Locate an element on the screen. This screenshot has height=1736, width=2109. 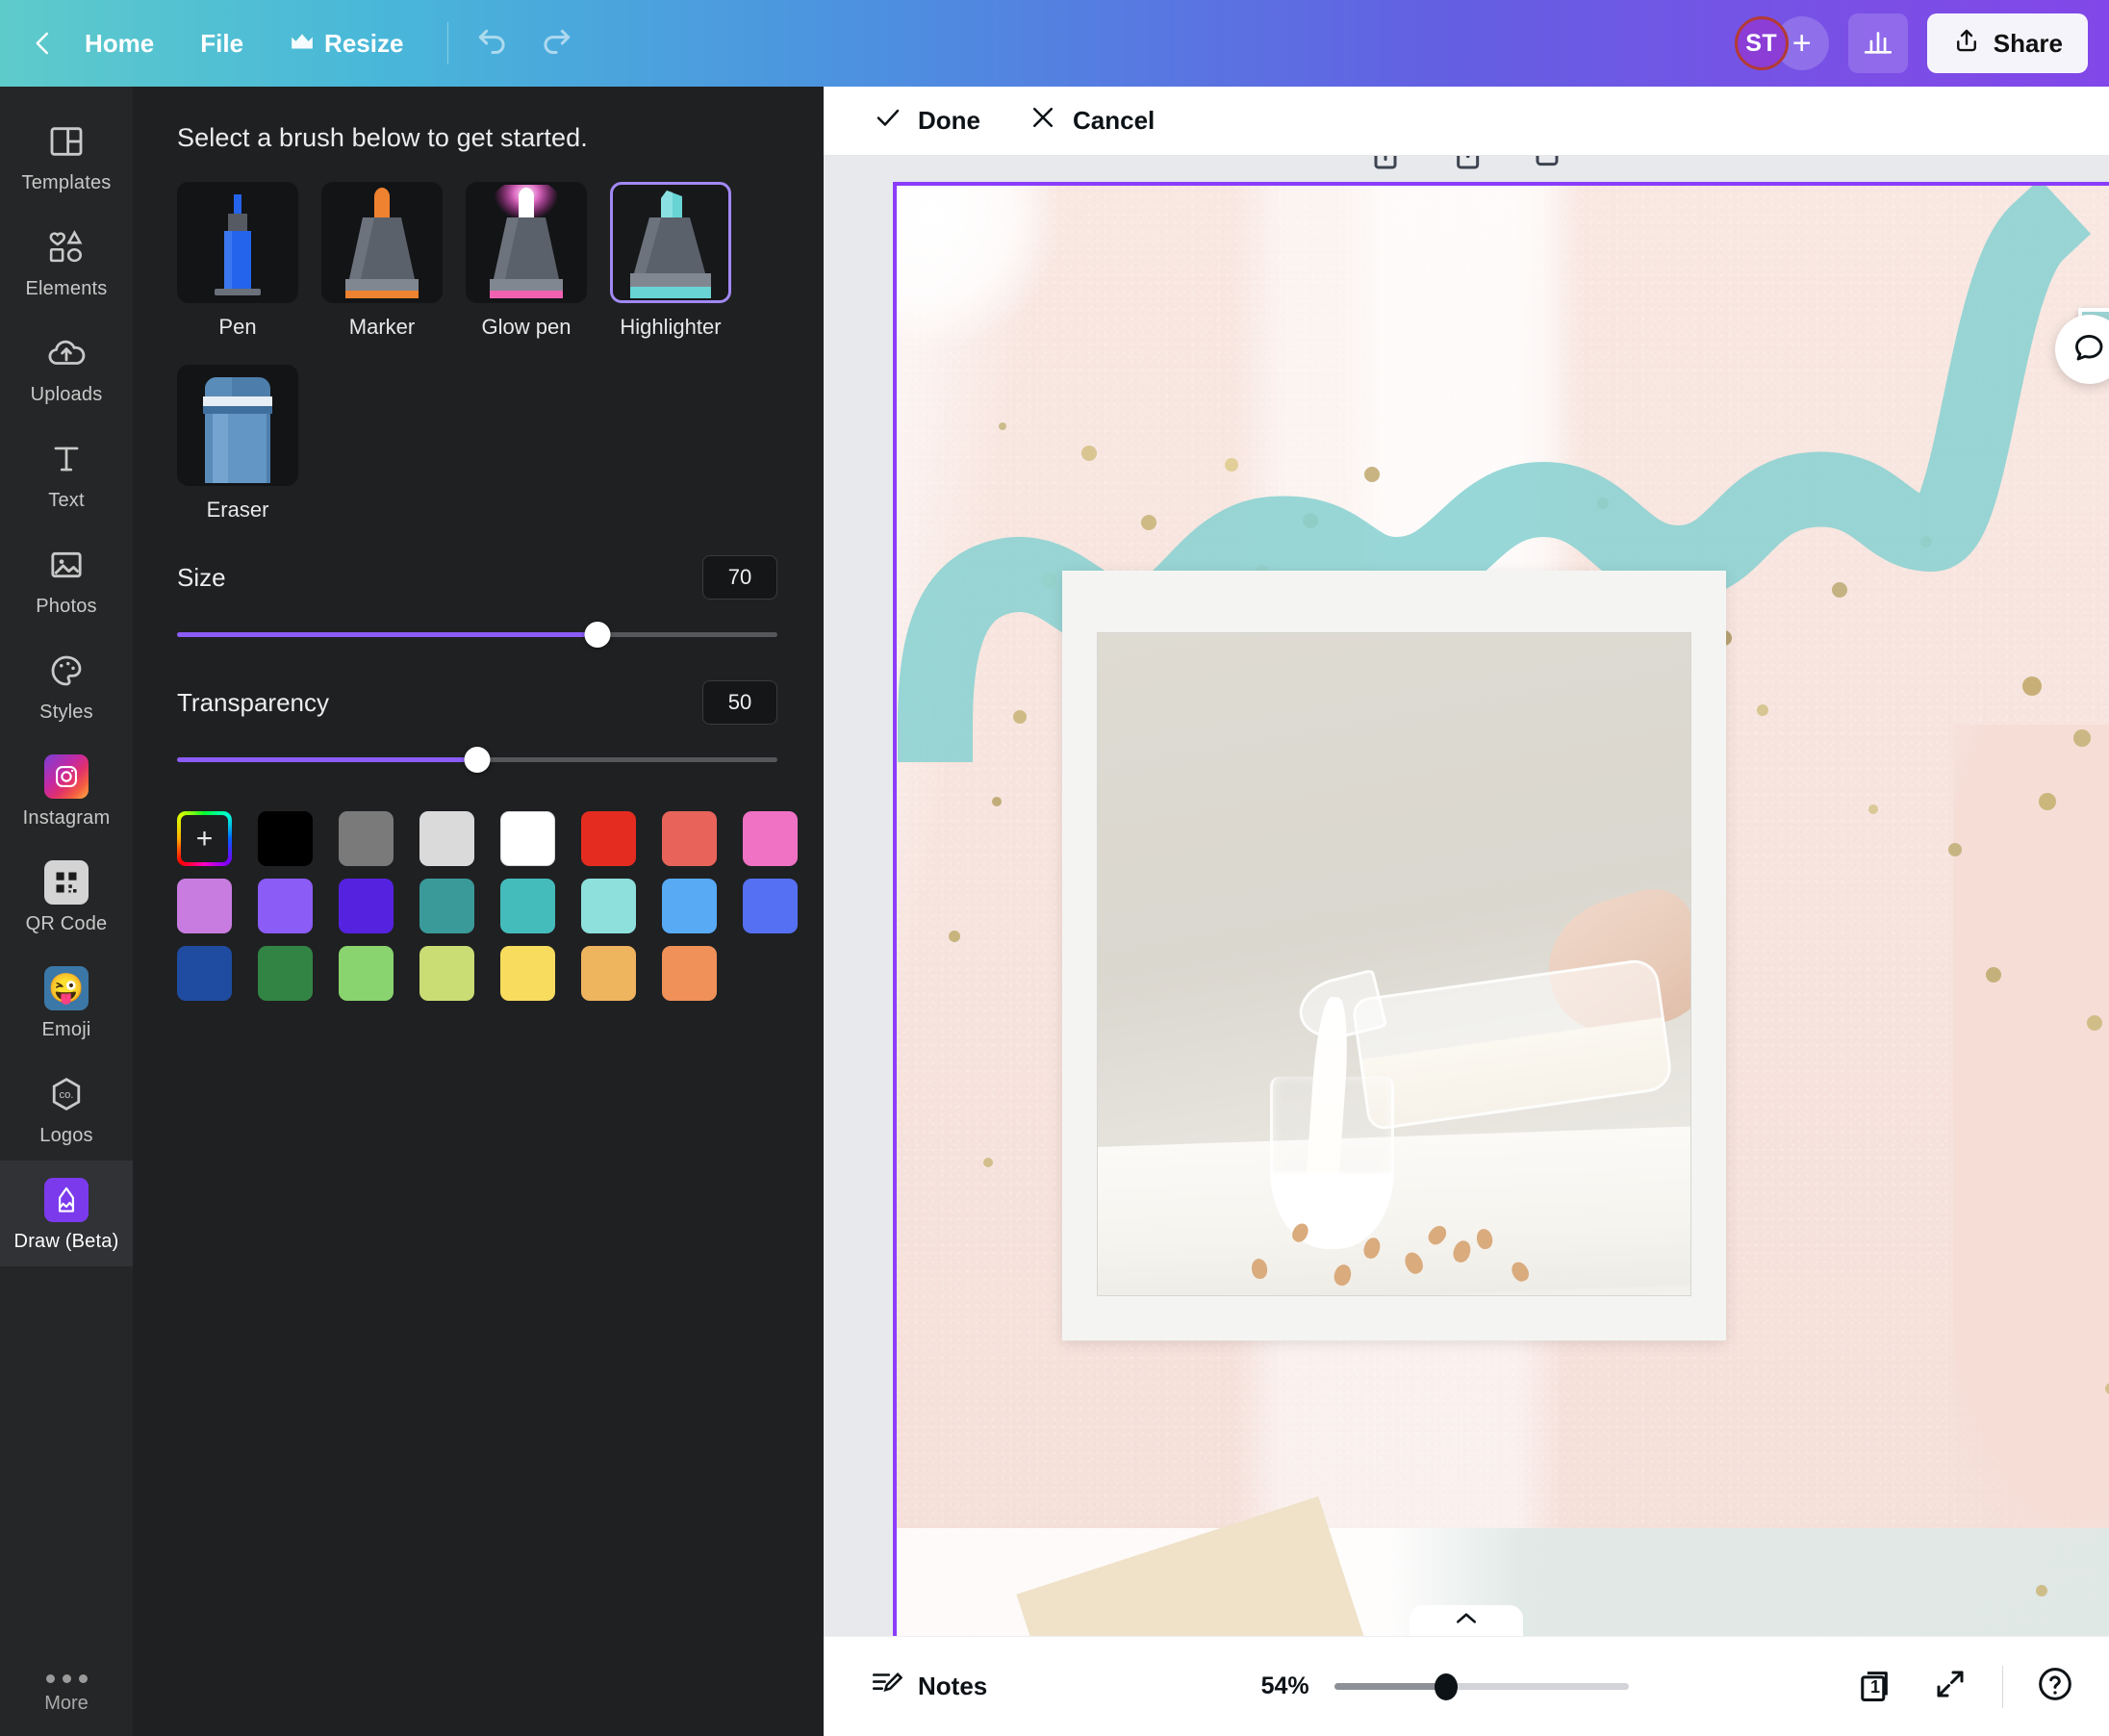
sidebar-item-text: Text is located at coordinates (66, 472).